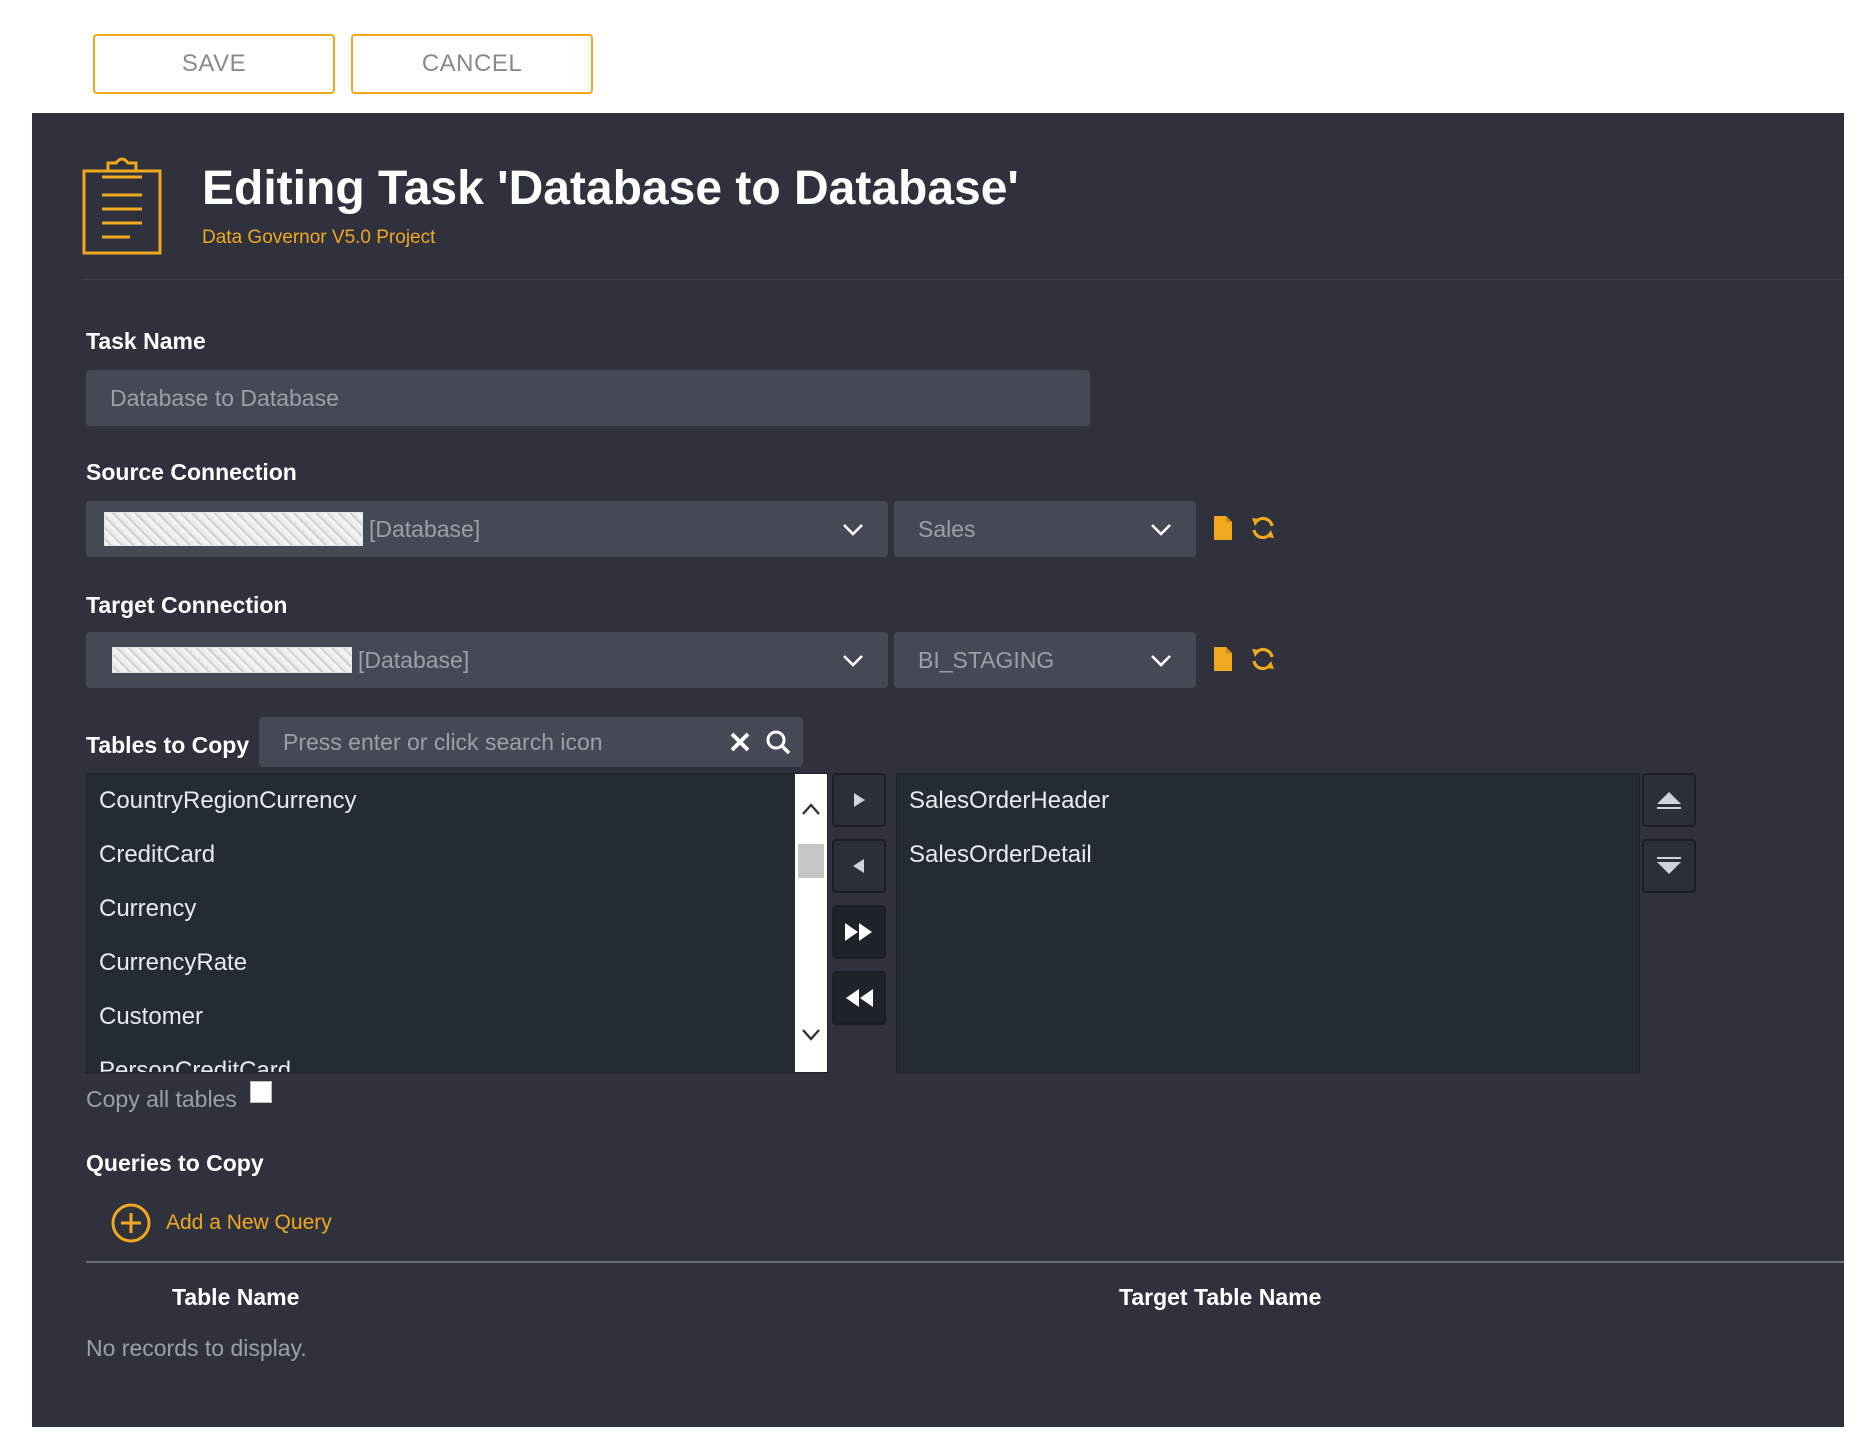 This screenshot has width=1872, height=1452. I want to click on plus-circle-icon, so click(131, 1223).